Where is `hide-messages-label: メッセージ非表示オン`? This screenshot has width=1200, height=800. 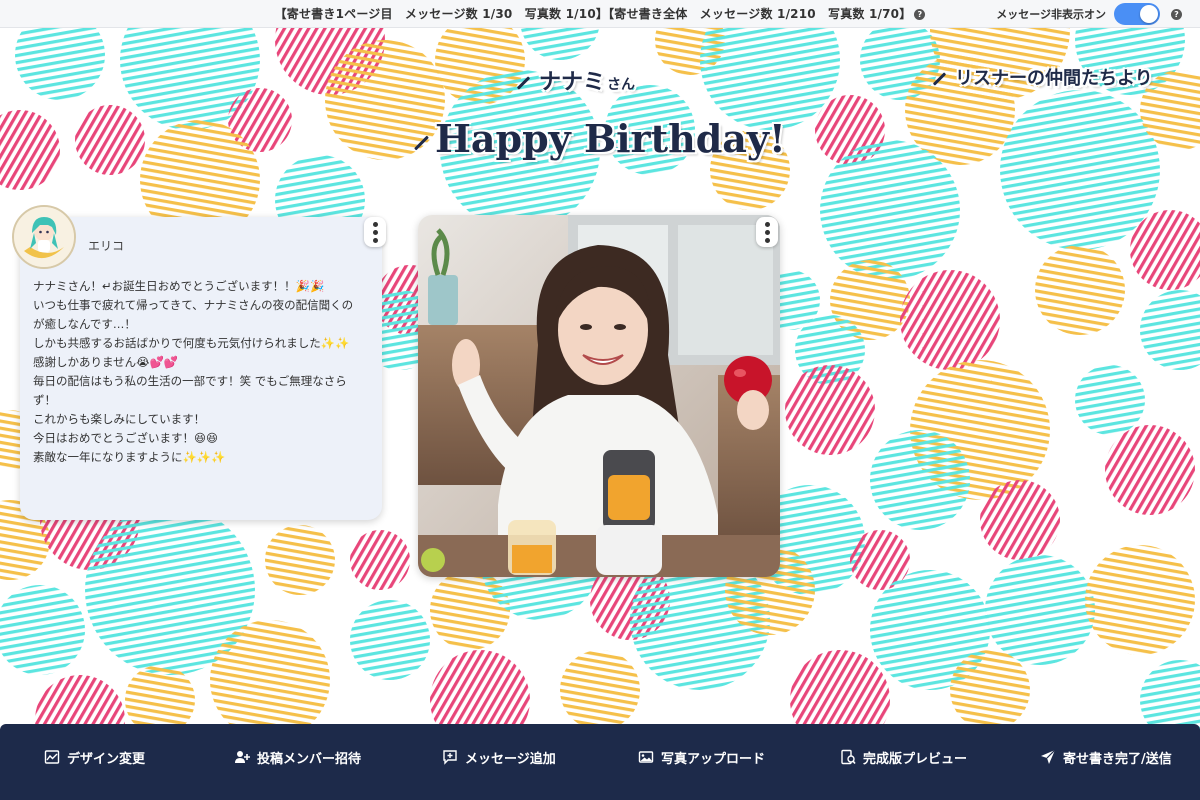 hide-messages-label: メッセージ非表示オン is located at coordinates (1051, 14).